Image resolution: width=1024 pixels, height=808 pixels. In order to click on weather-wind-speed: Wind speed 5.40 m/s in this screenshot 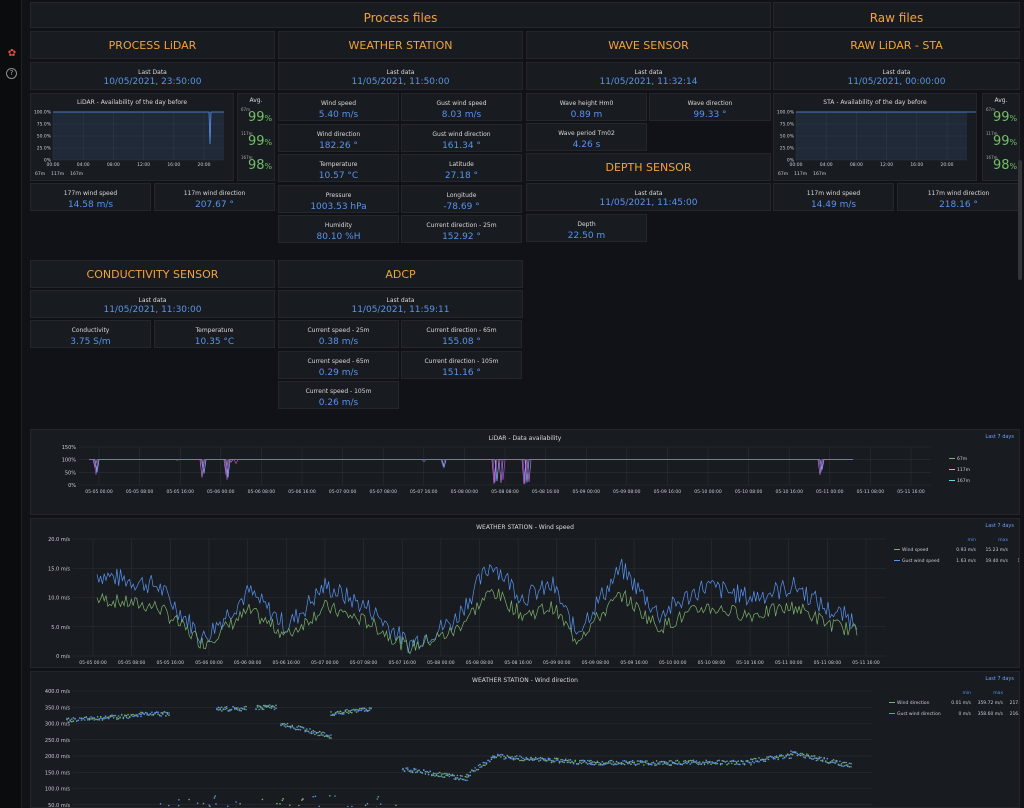, I will do `click(338, 107)`.